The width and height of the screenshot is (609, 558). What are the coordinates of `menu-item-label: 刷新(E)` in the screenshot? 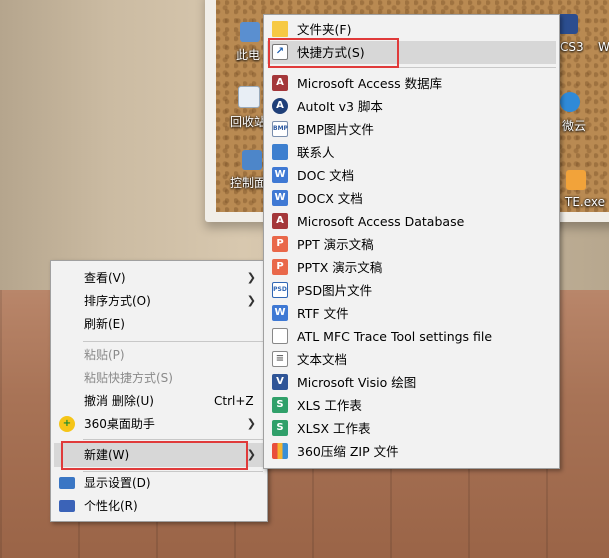 It's located at (104, 324).